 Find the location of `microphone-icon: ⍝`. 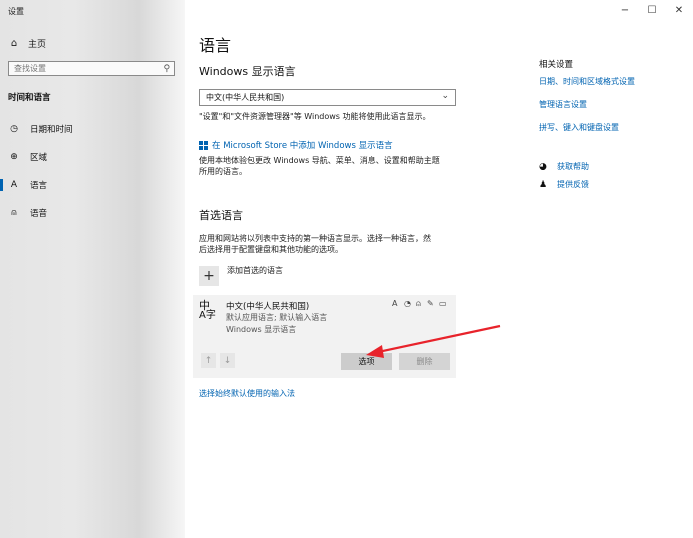

microphone-icon: ⍝ is located at coordinates (14, 213).